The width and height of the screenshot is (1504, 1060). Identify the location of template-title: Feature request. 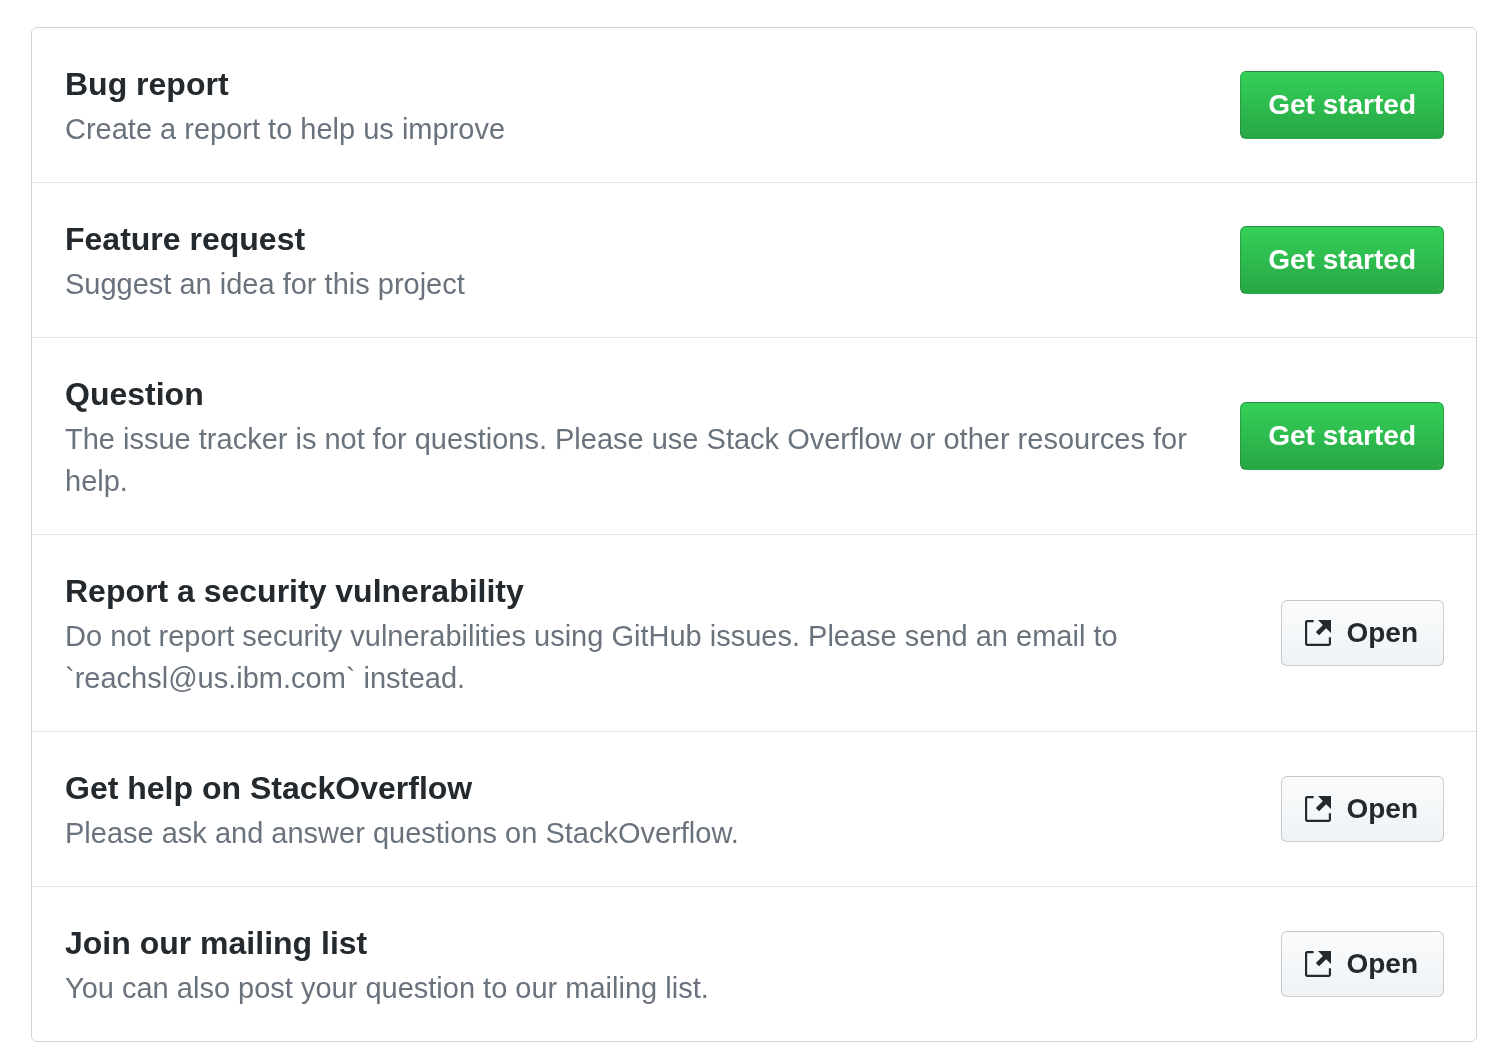
(186, 239).